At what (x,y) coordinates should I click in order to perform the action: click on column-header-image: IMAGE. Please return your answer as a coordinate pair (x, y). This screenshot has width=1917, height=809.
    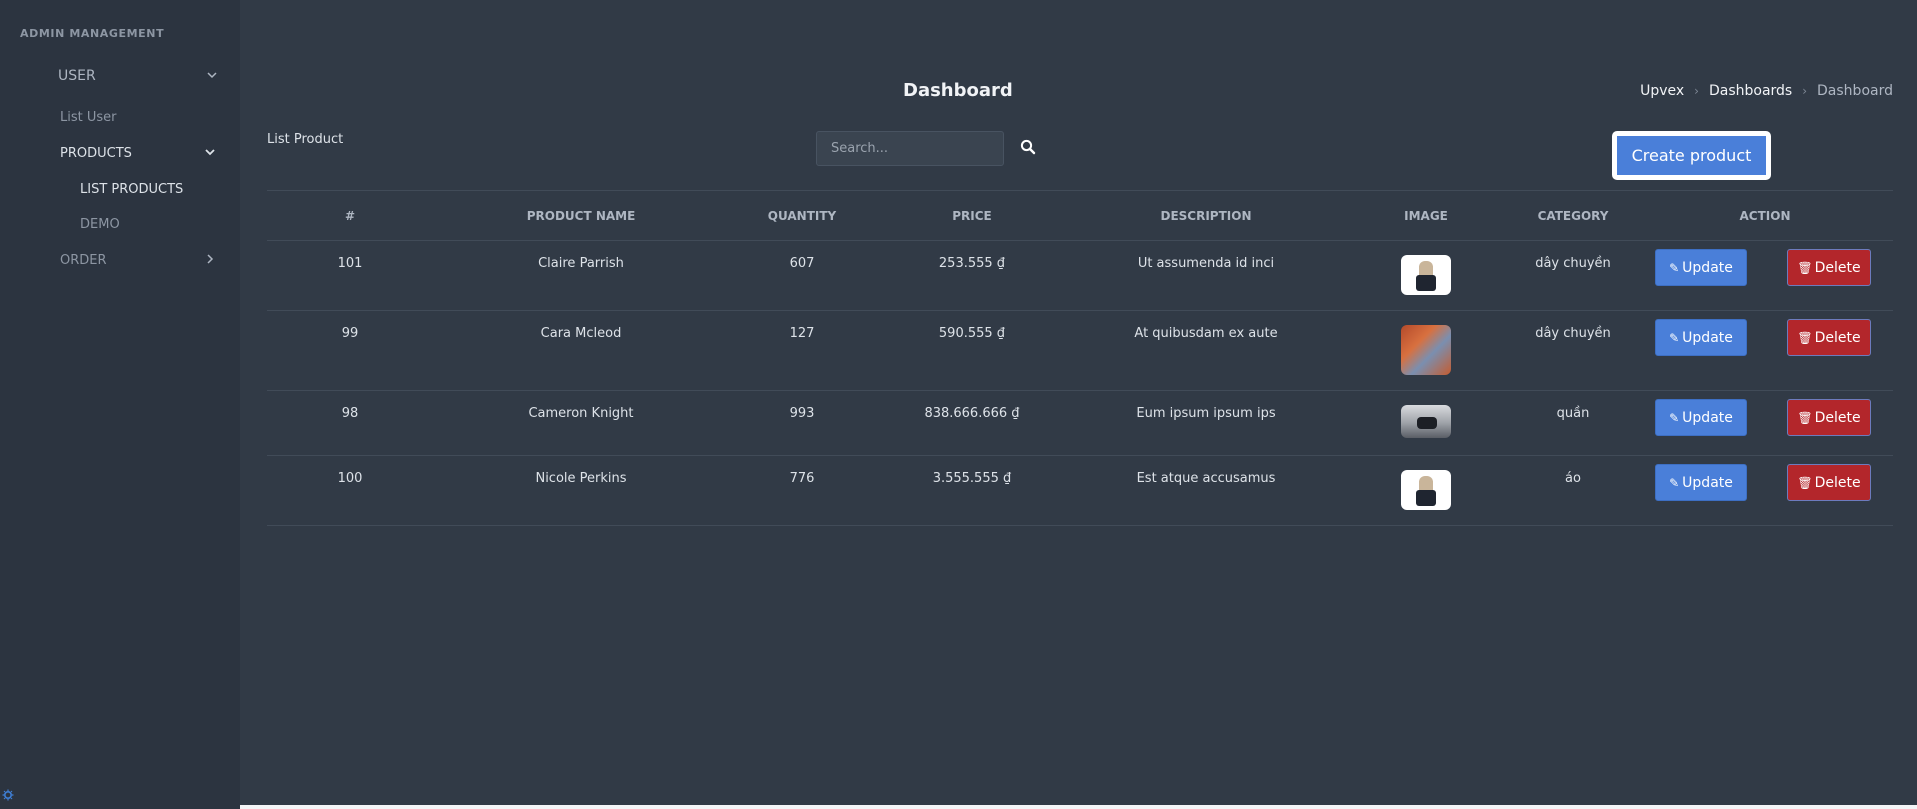
    Looking at the image, I should click on (1426, 215).